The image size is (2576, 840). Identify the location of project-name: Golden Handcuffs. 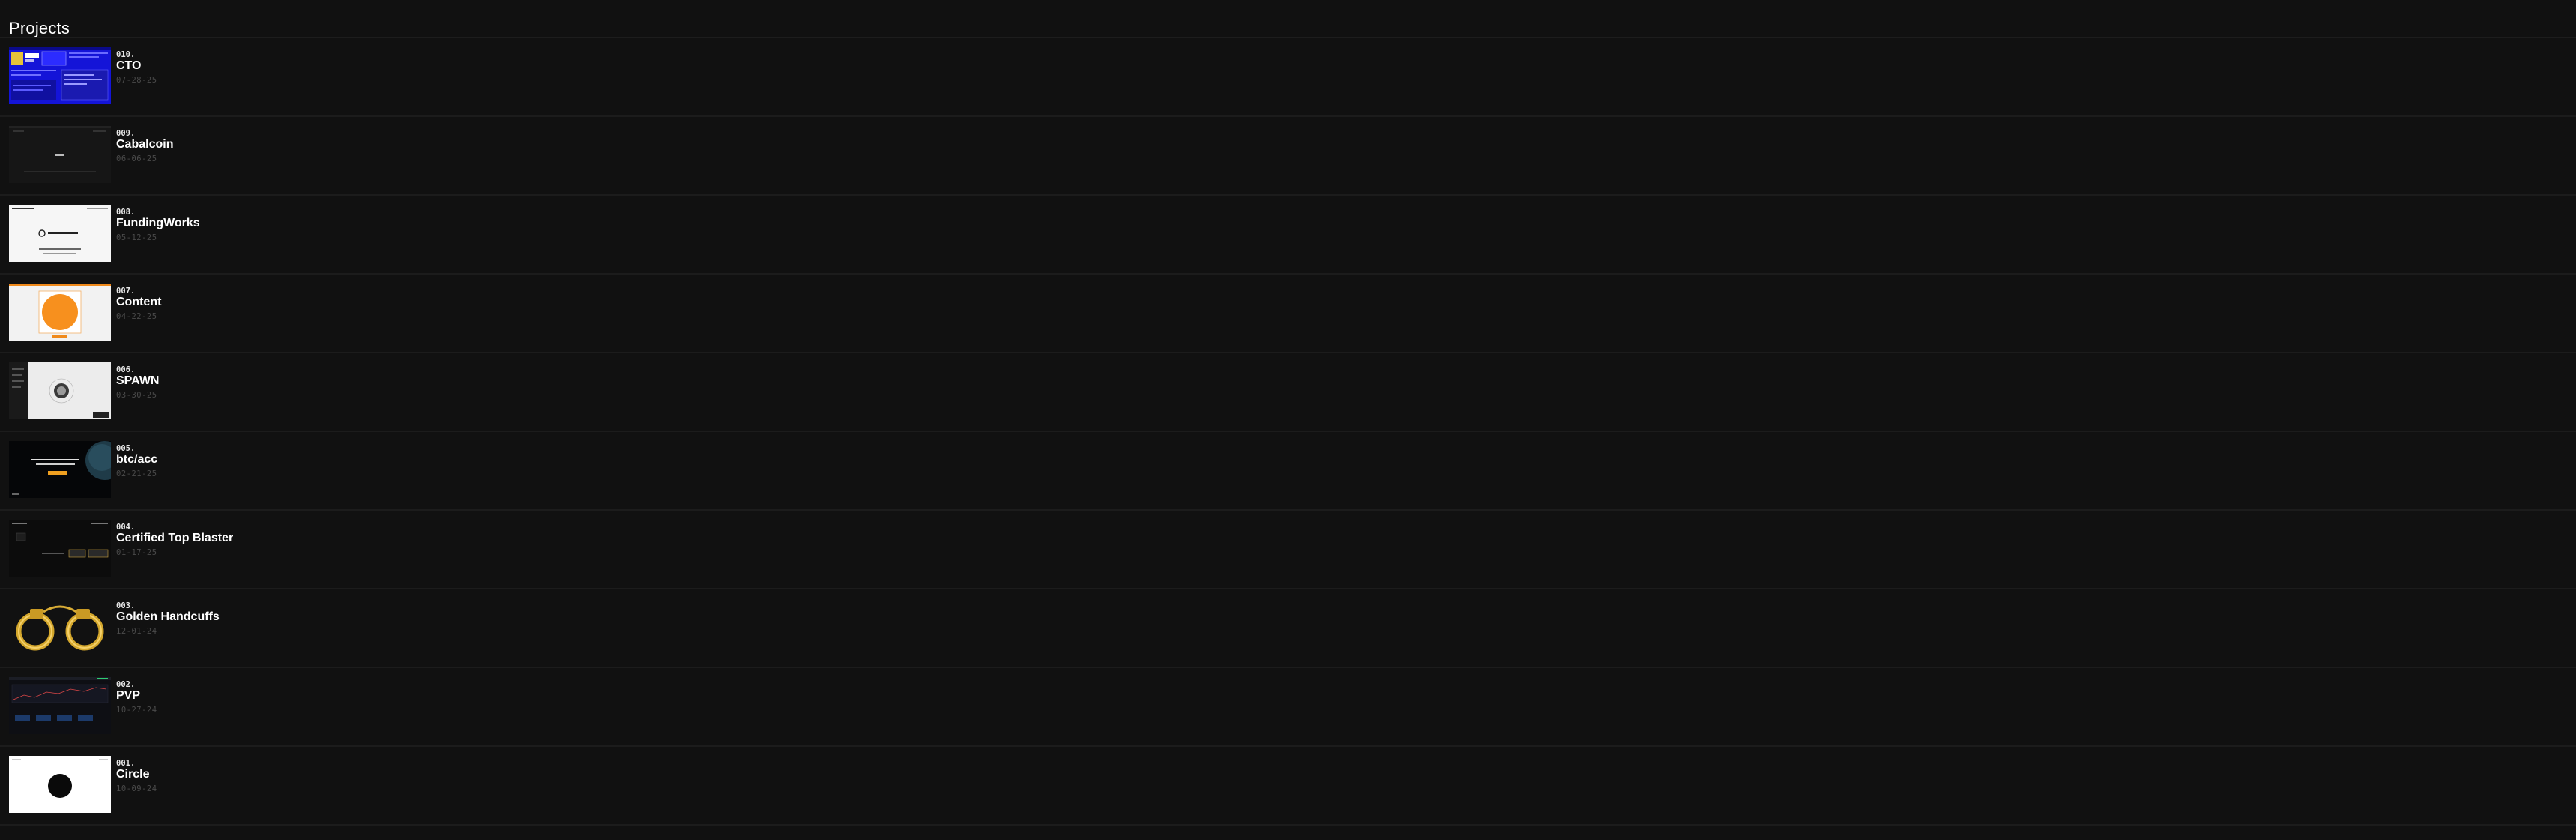
(168, 617).